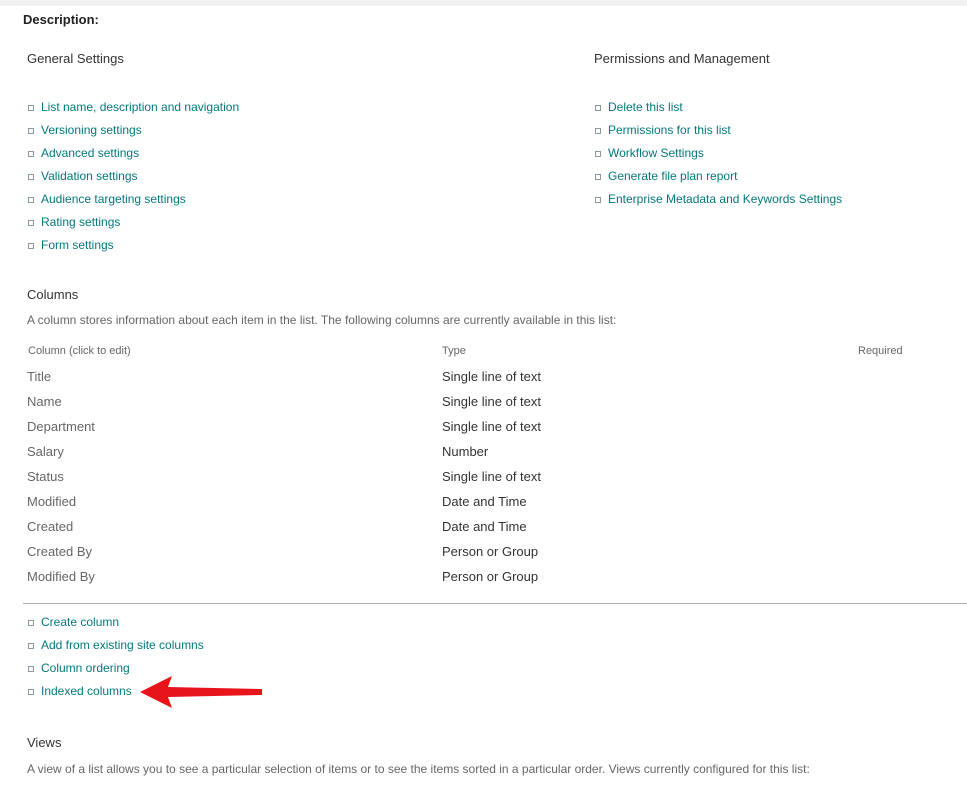 Image resolution: width=967 pixels, height=793 pixels. Describe the element at coordinates (113, 199) in the screenshot. I see `link-audience-targeting-settings: Audience targeting settings` at that location.